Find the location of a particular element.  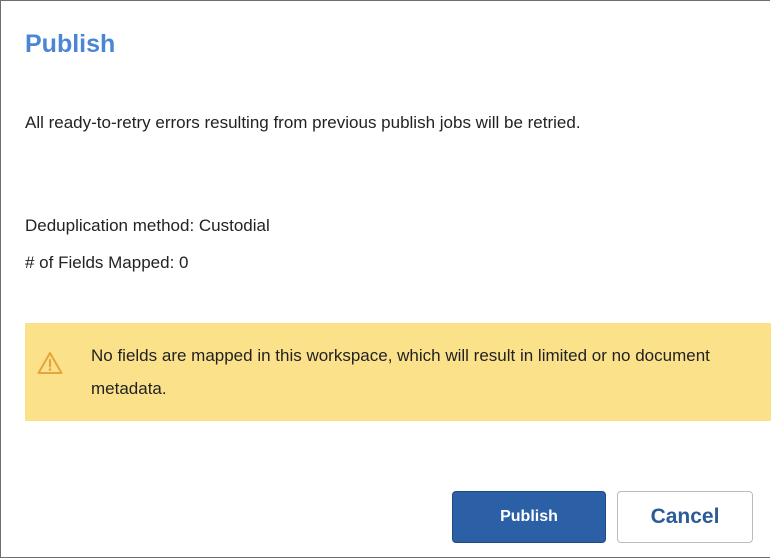

fields-mapped-text: # of Fields Mapped: 0 is located at coordinates (107, 262).